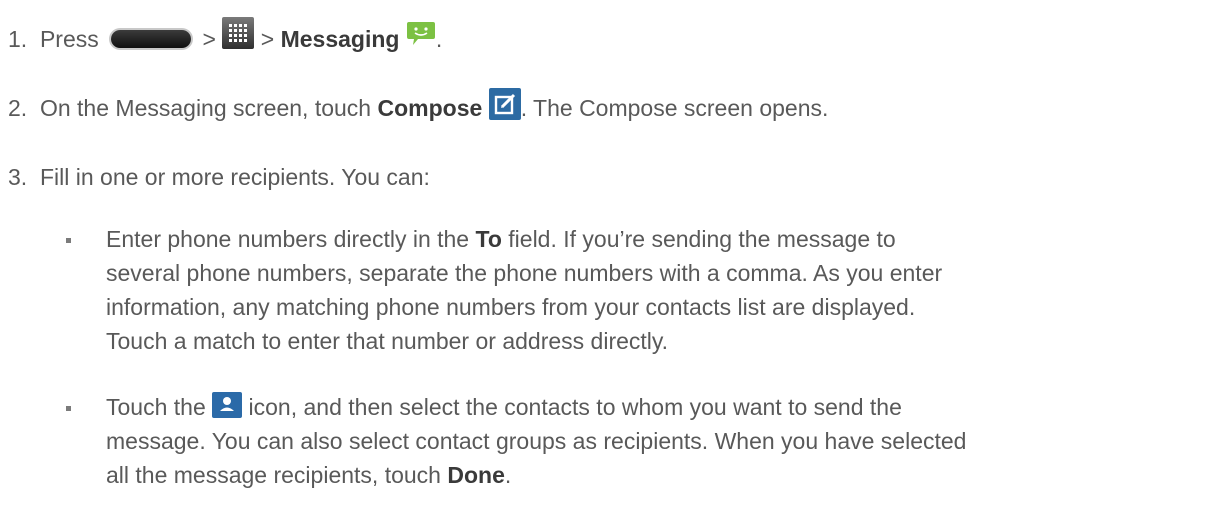 Image resolution: width=1217 pixels, height=527 pixels. Describe the element at coordinates (674, 108) in the screenshot. I see `step-text-end: . The Compose screen opens.` at that location.